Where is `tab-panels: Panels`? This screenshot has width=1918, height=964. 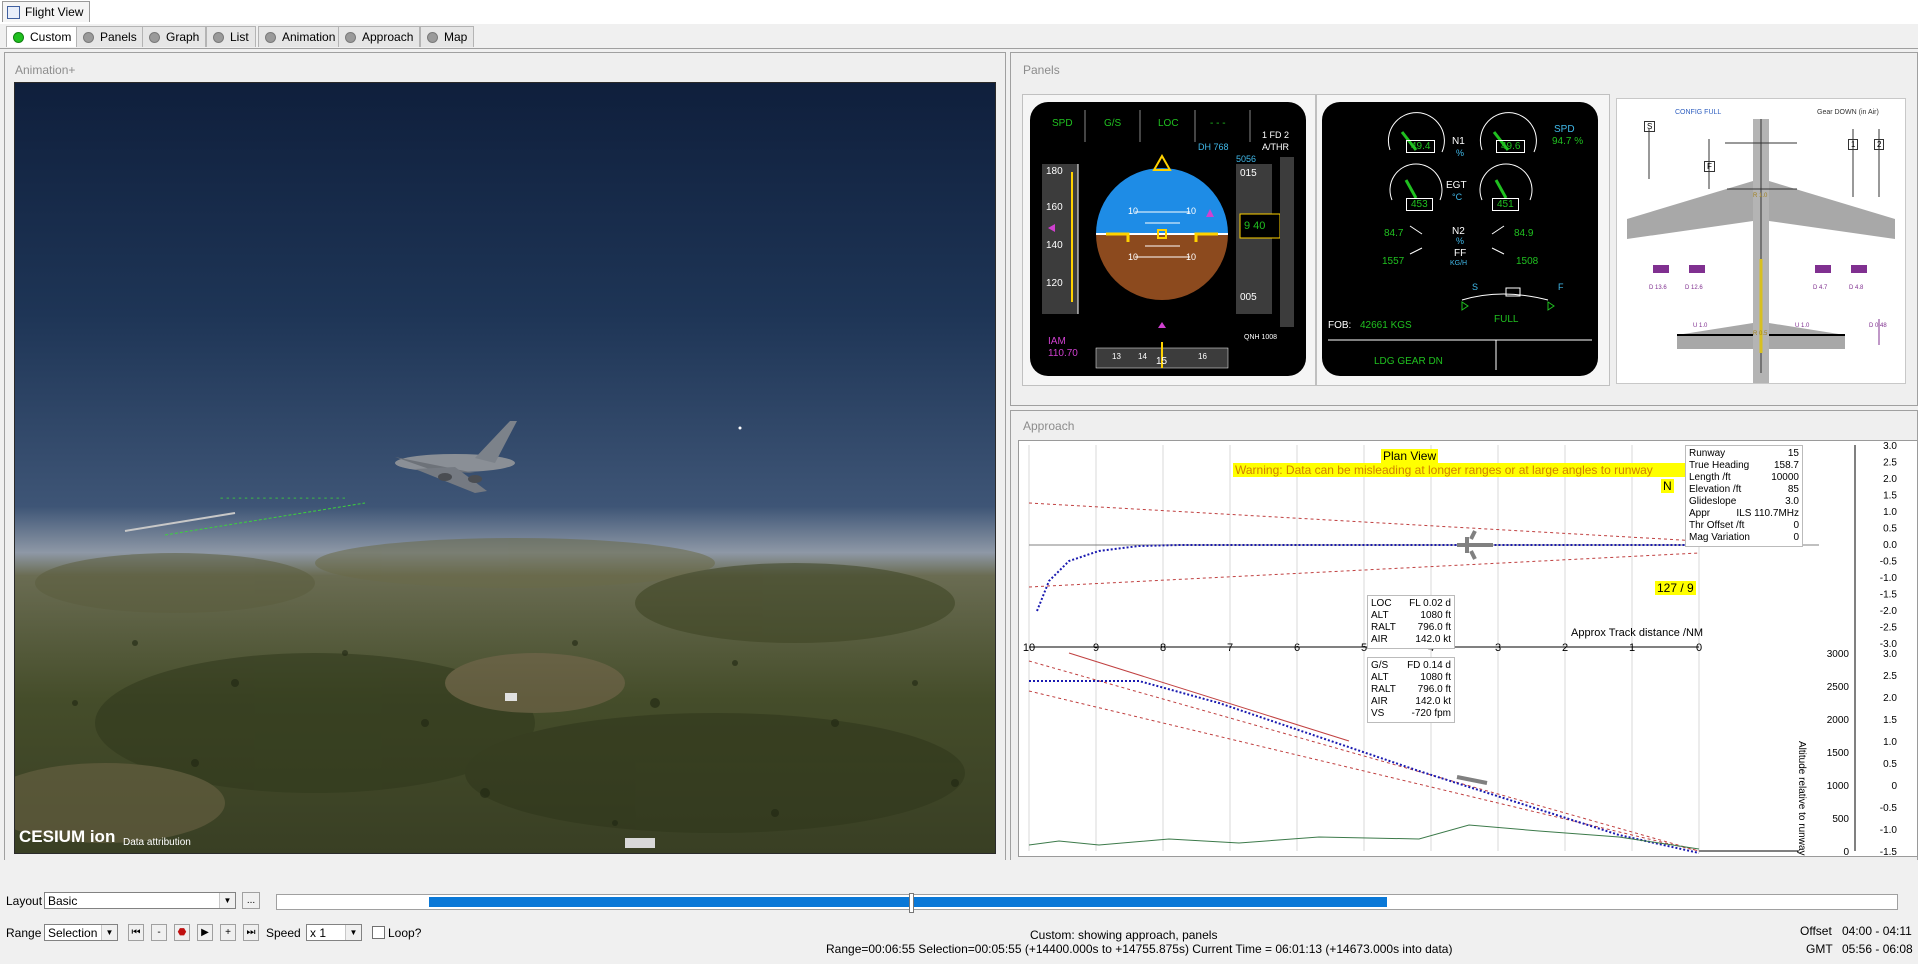 tab-panels: Panels is located at coordinates (110, 36).